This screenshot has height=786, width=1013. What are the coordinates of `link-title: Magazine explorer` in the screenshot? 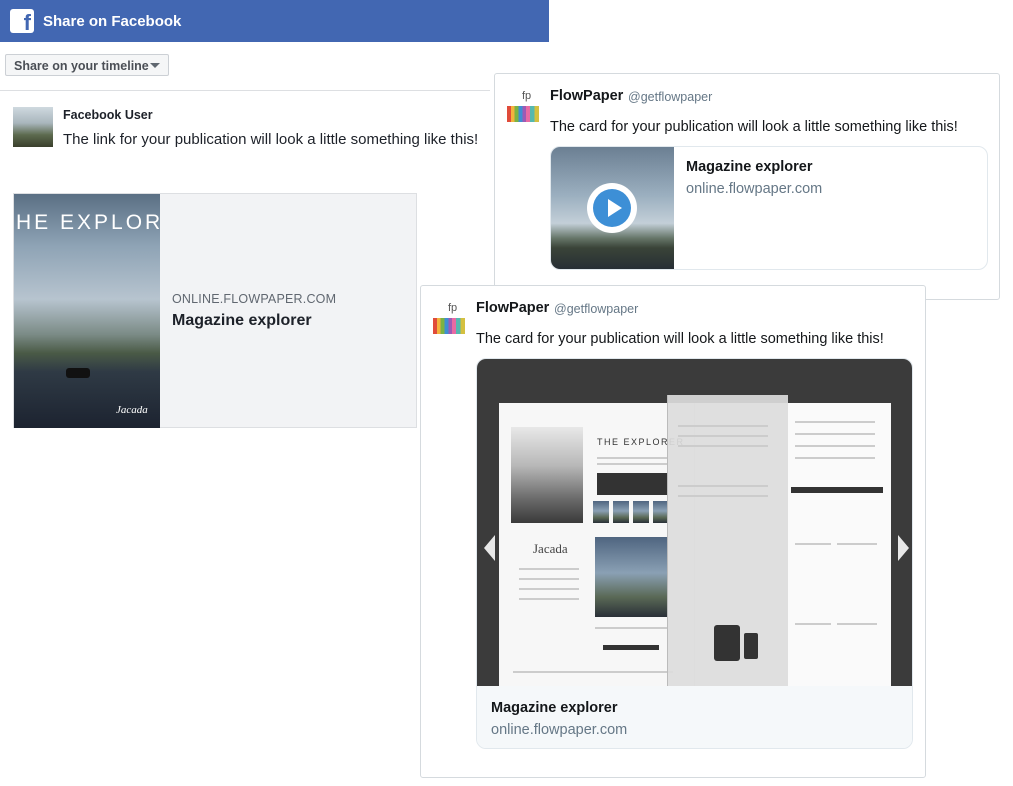 It's located at (242, 321).